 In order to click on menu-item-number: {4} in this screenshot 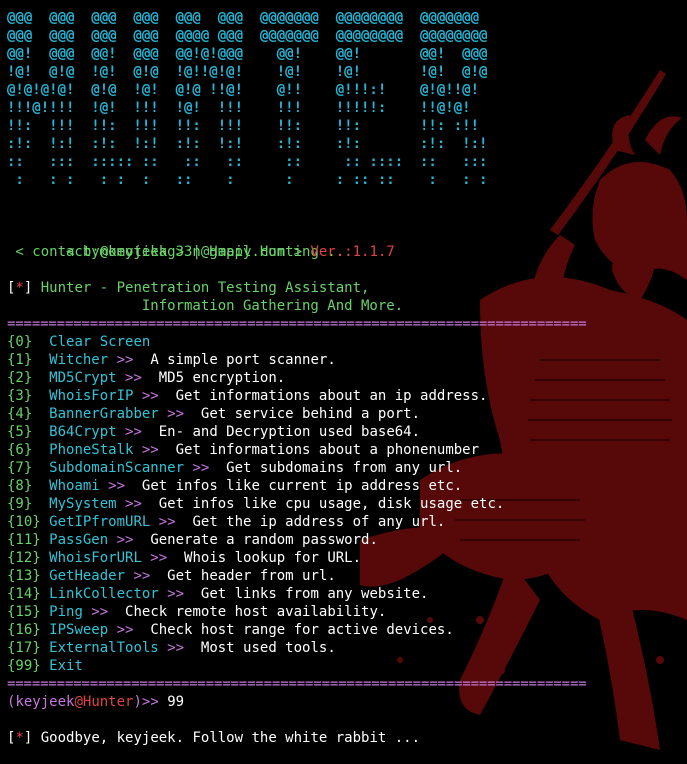, I will do `click(20, 414)`.